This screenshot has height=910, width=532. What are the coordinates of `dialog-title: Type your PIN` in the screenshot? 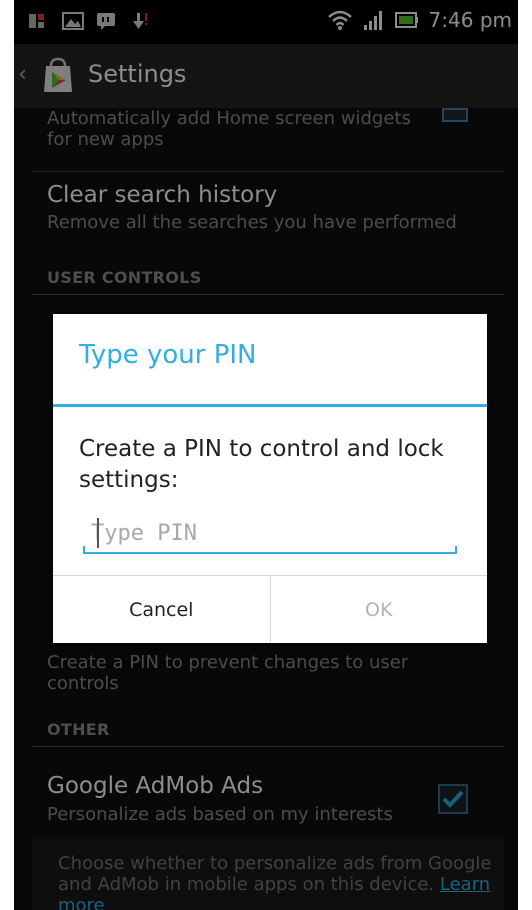 It's located at (168, 355).